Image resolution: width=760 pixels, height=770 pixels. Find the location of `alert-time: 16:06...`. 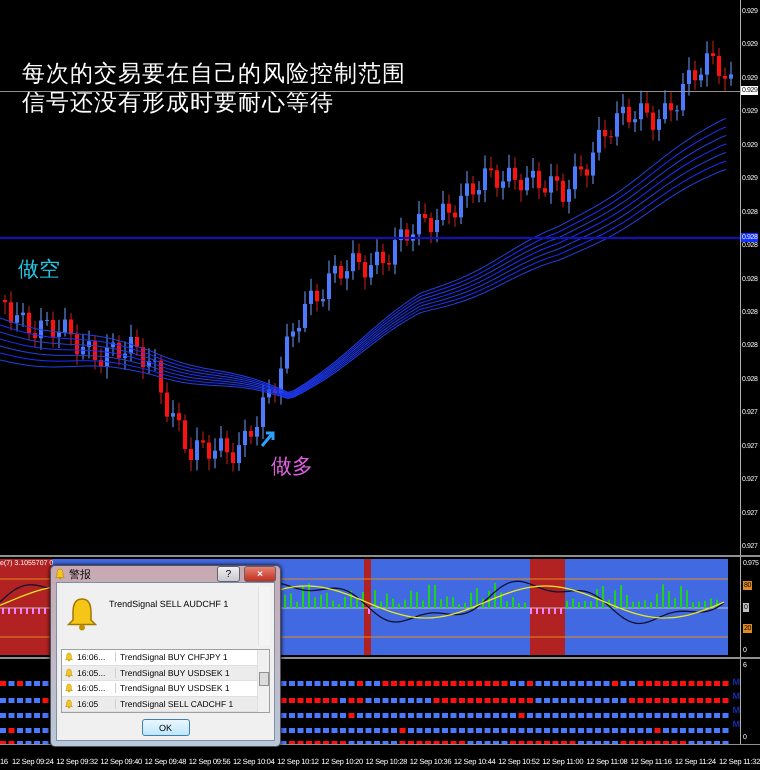

alert-time: 16:06... is located at coordinates (96, 657).